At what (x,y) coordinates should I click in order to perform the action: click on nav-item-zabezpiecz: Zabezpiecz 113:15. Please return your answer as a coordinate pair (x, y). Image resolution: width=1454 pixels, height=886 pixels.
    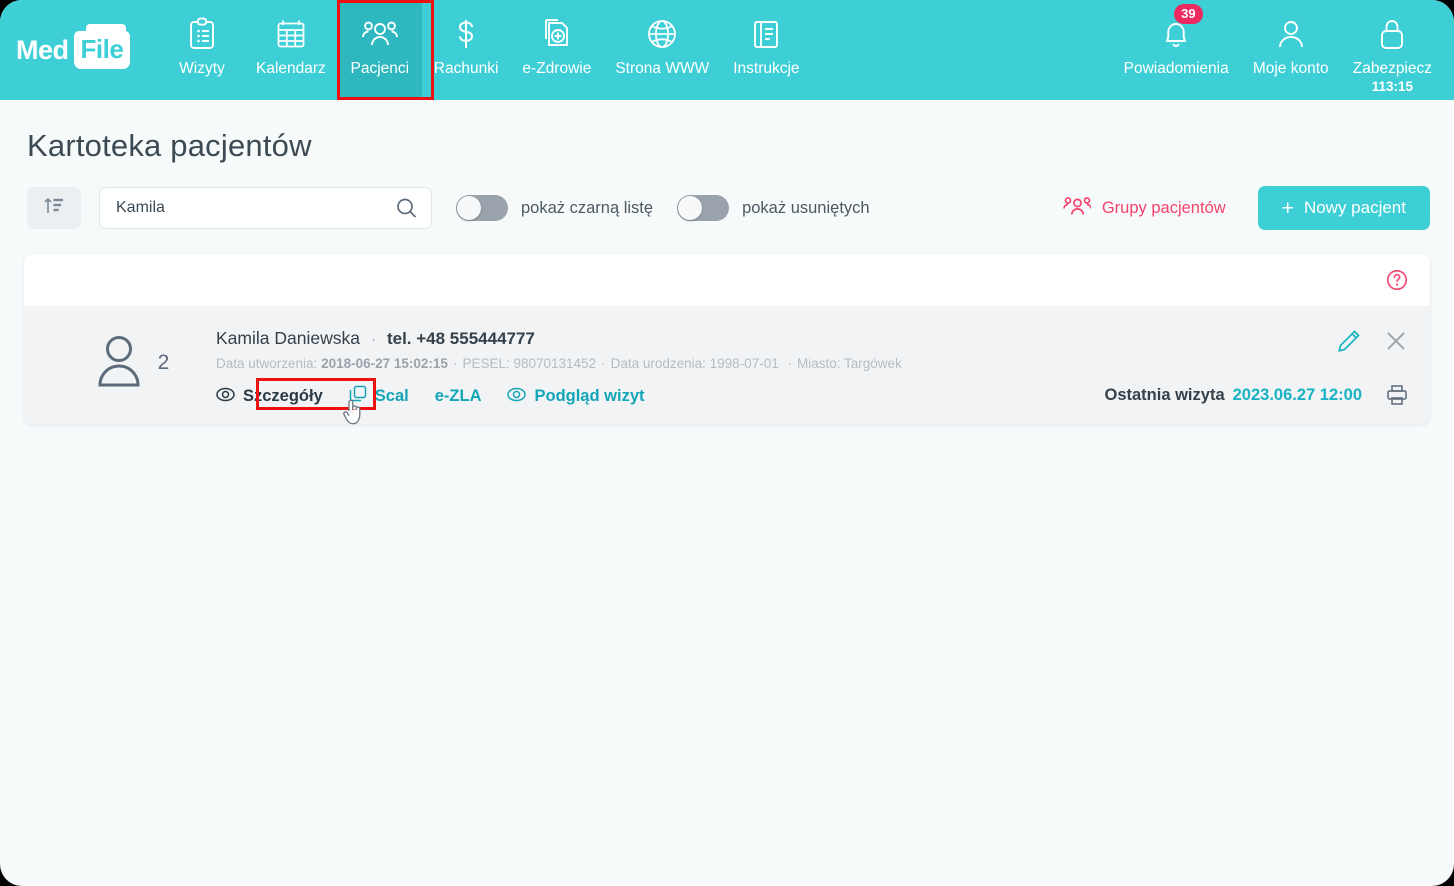
    Looking at the image, I should click on (1392, 50).